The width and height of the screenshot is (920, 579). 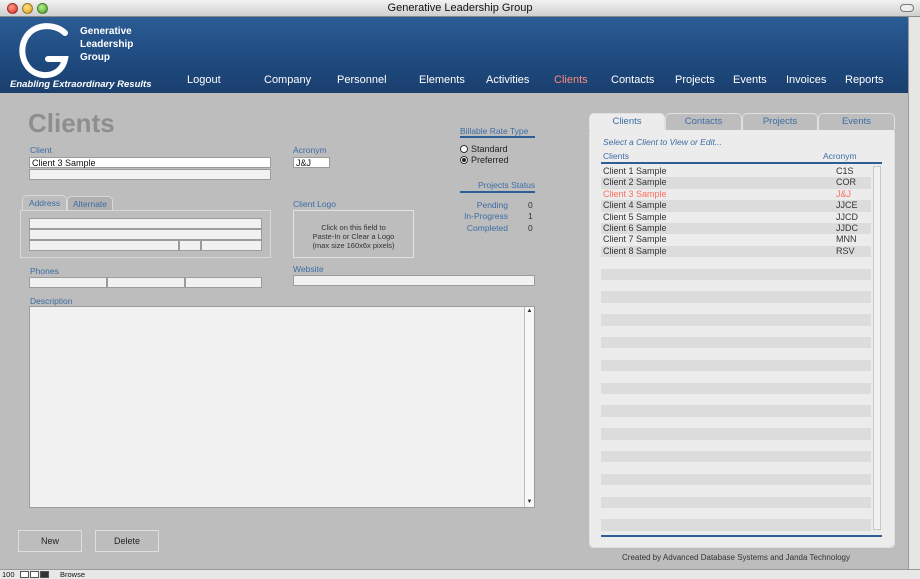 What do you see at coordinates (95, 57) in the screenshot?
I see `logo-text-line3: Group` at bounding box center [95, 57].